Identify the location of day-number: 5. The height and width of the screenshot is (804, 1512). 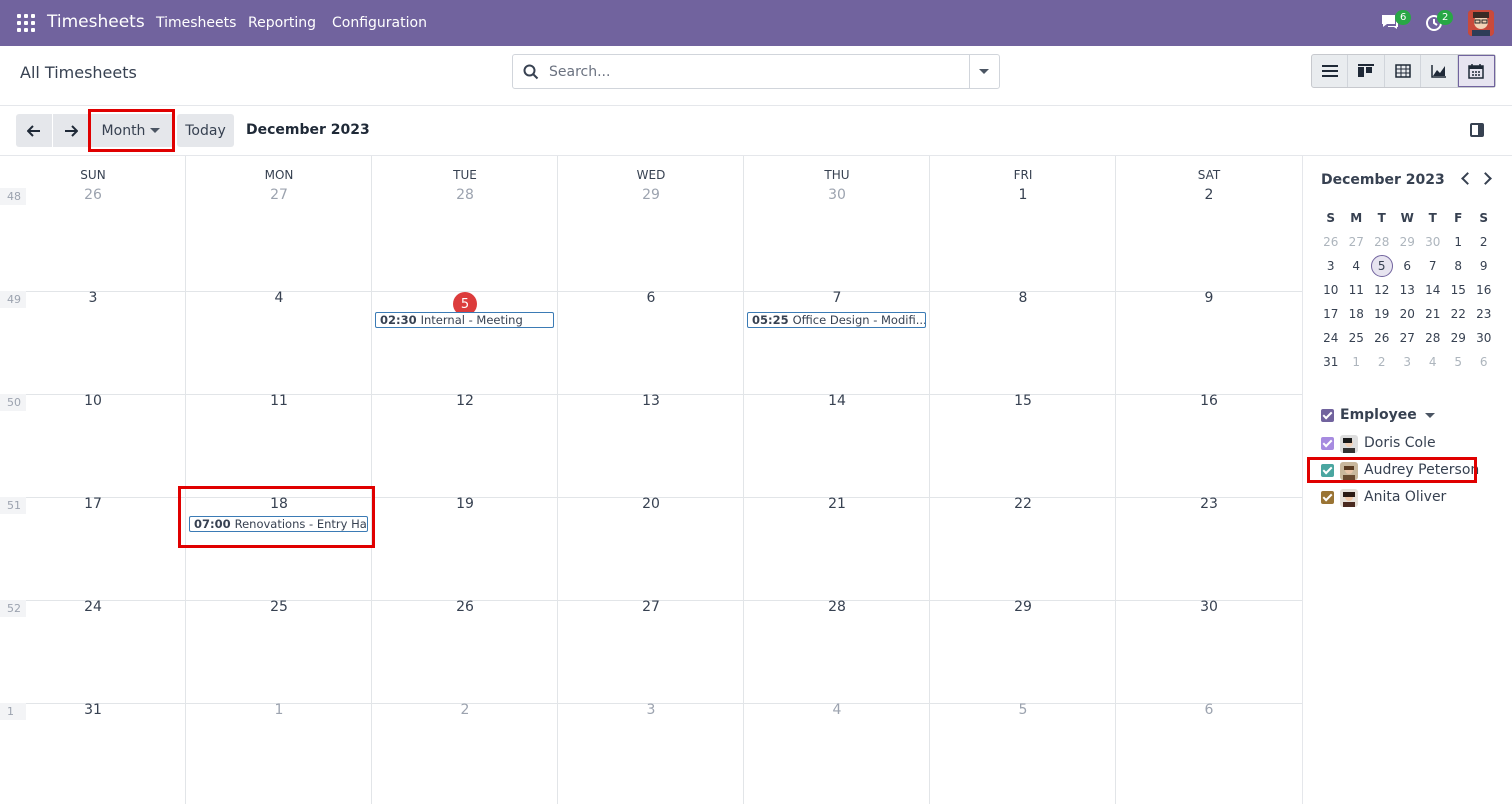
(1023, 710).